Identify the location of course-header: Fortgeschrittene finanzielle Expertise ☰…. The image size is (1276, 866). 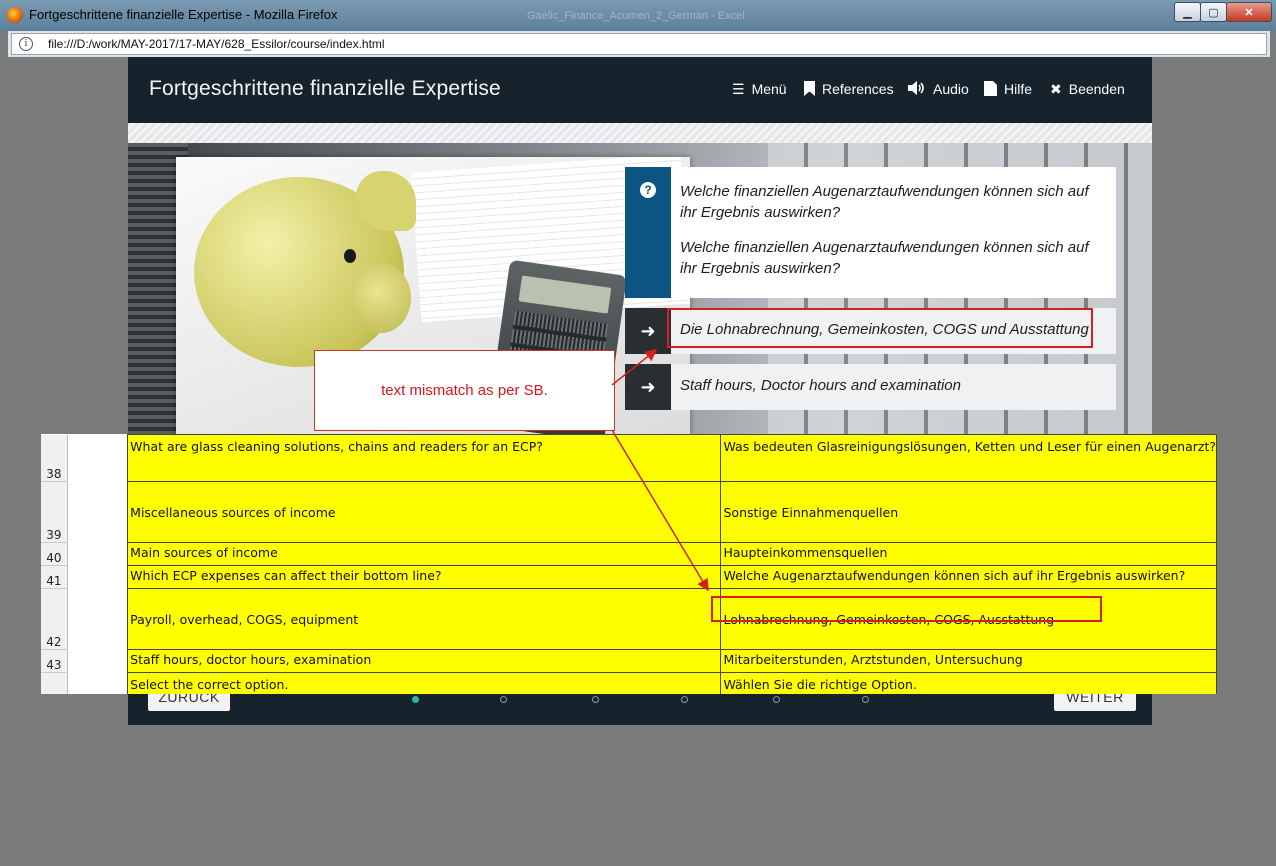
(640, 90).